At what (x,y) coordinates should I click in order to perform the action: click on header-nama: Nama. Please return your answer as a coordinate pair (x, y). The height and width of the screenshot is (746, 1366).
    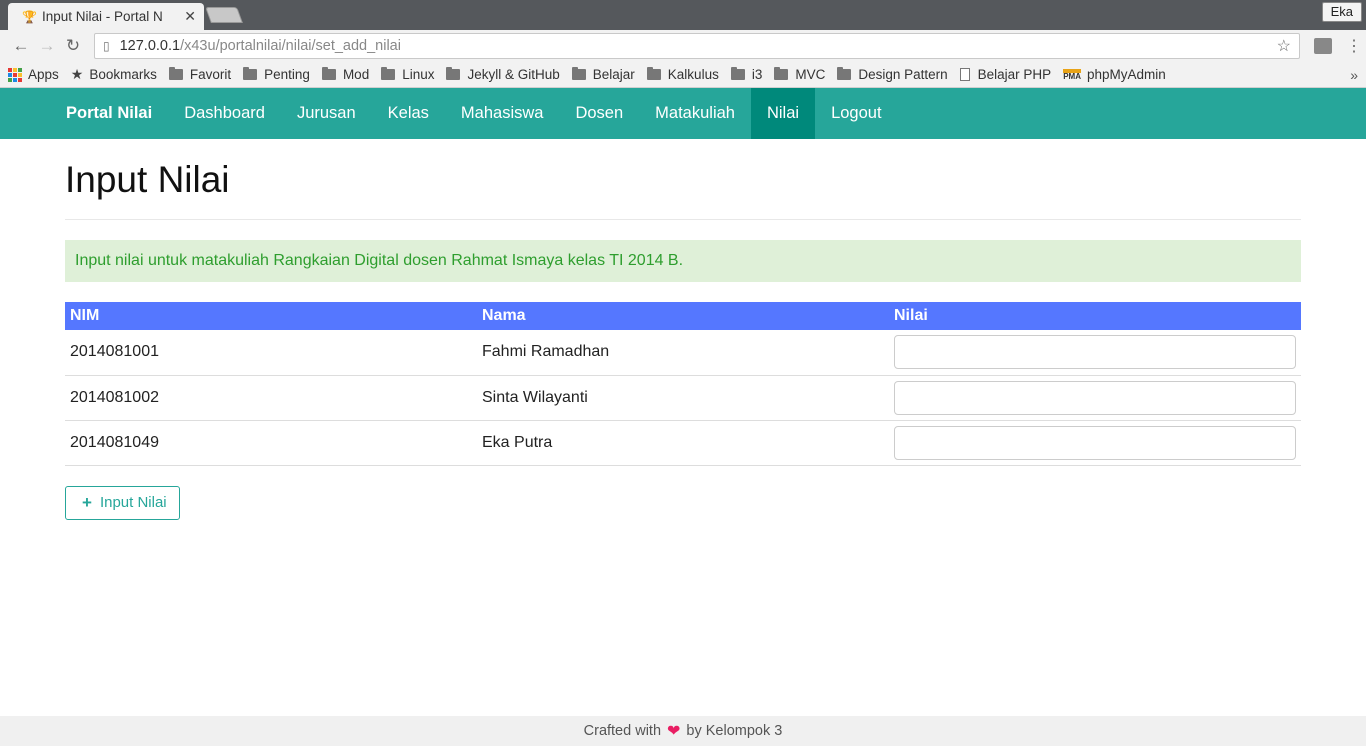
    Looking at the image, I should click on (504, 315).